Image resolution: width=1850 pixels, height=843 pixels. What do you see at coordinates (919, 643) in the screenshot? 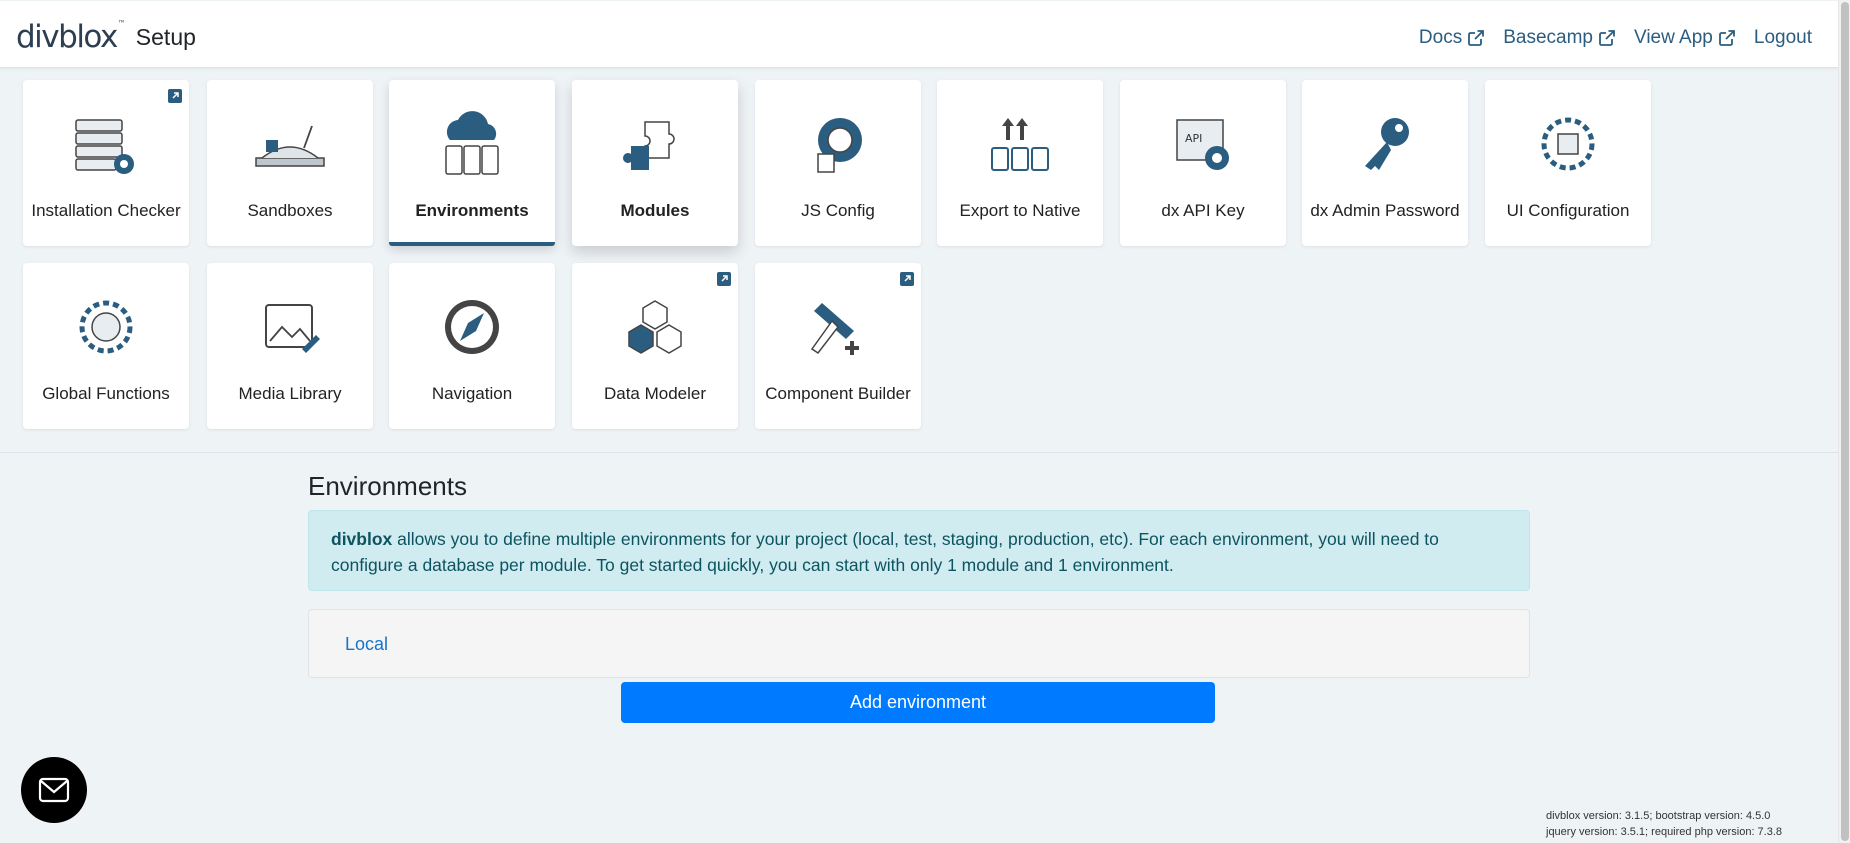
I see `environment-list: Local` at bounding box center [919, 643].